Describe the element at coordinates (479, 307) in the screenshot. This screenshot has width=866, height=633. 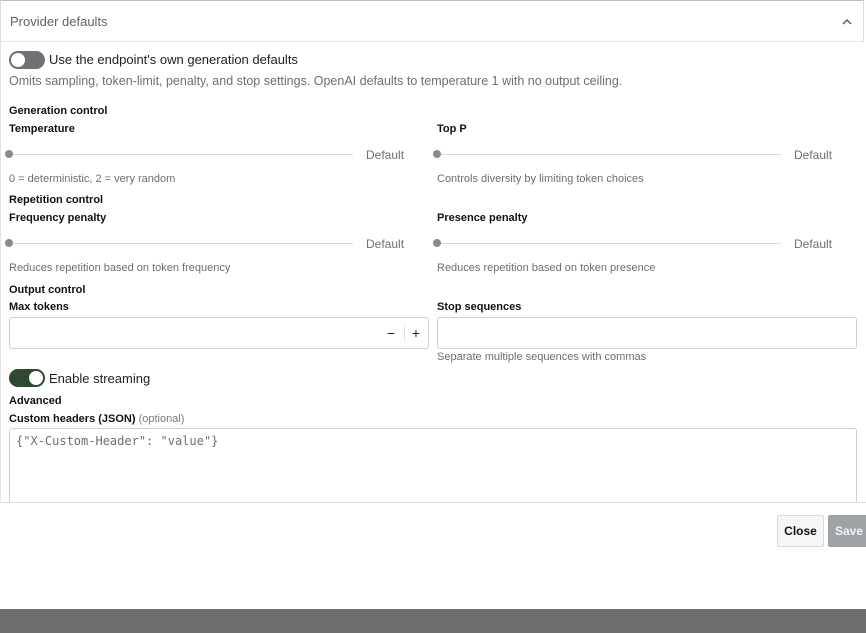
I see `stop-sequences-label: Stop sequences` at that location.